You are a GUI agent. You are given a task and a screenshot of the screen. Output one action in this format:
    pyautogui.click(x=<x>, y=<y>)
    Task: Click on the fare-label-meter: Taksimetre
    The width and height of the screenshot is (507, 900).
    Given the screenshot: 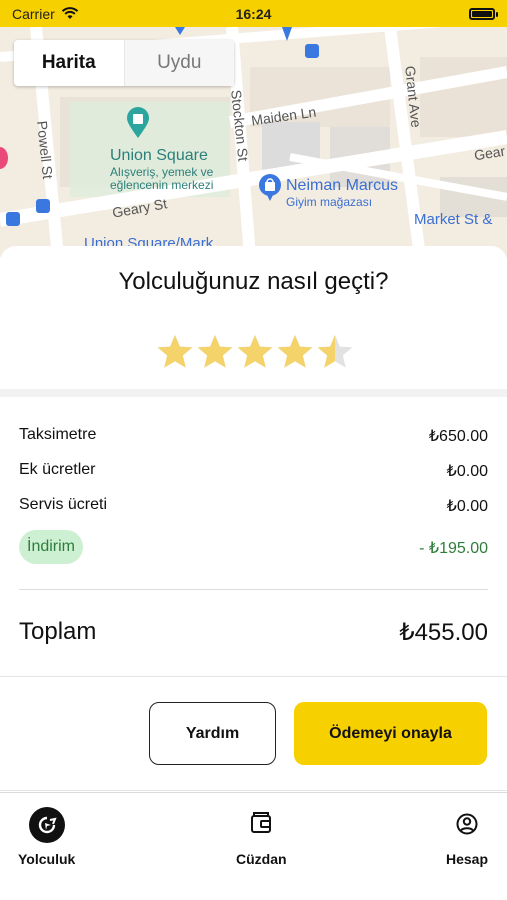 What is the action you would take?
    pyautogui.click(x=58, y=434)
    